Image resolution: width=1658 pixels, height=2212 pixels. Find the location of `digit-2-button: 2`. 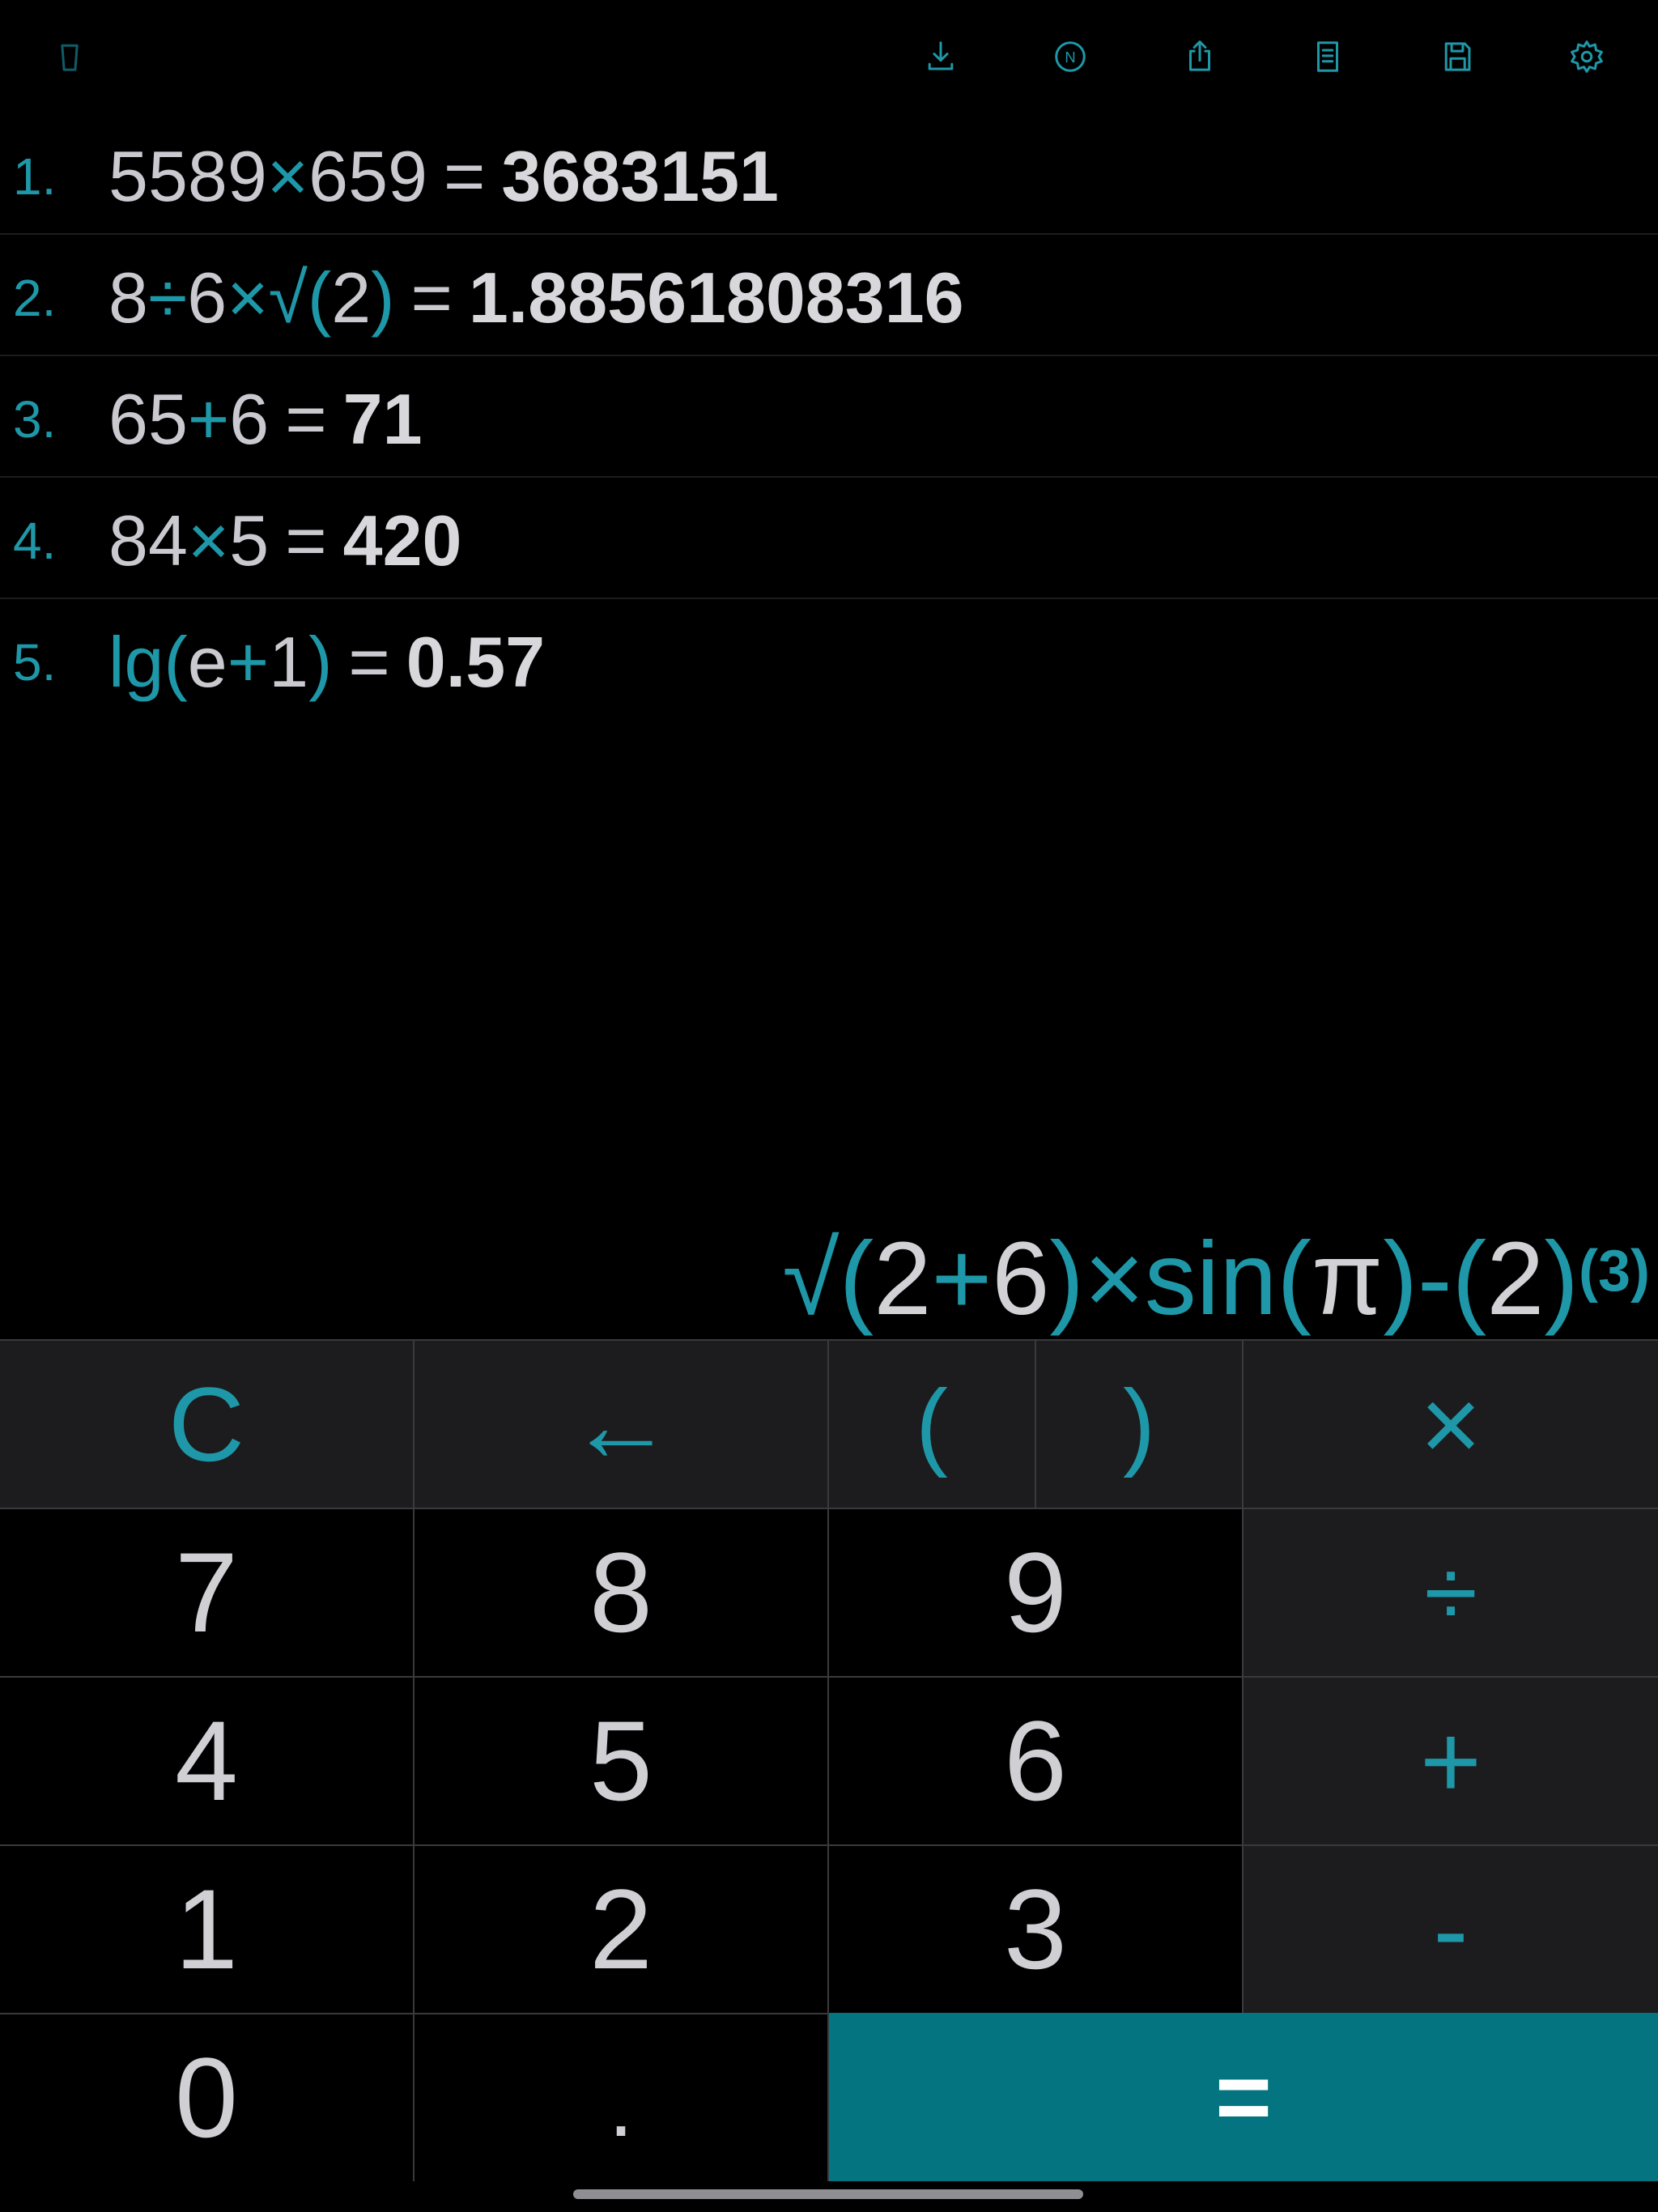

digit-2-button: 2 is located at coordinates (621, 1929).